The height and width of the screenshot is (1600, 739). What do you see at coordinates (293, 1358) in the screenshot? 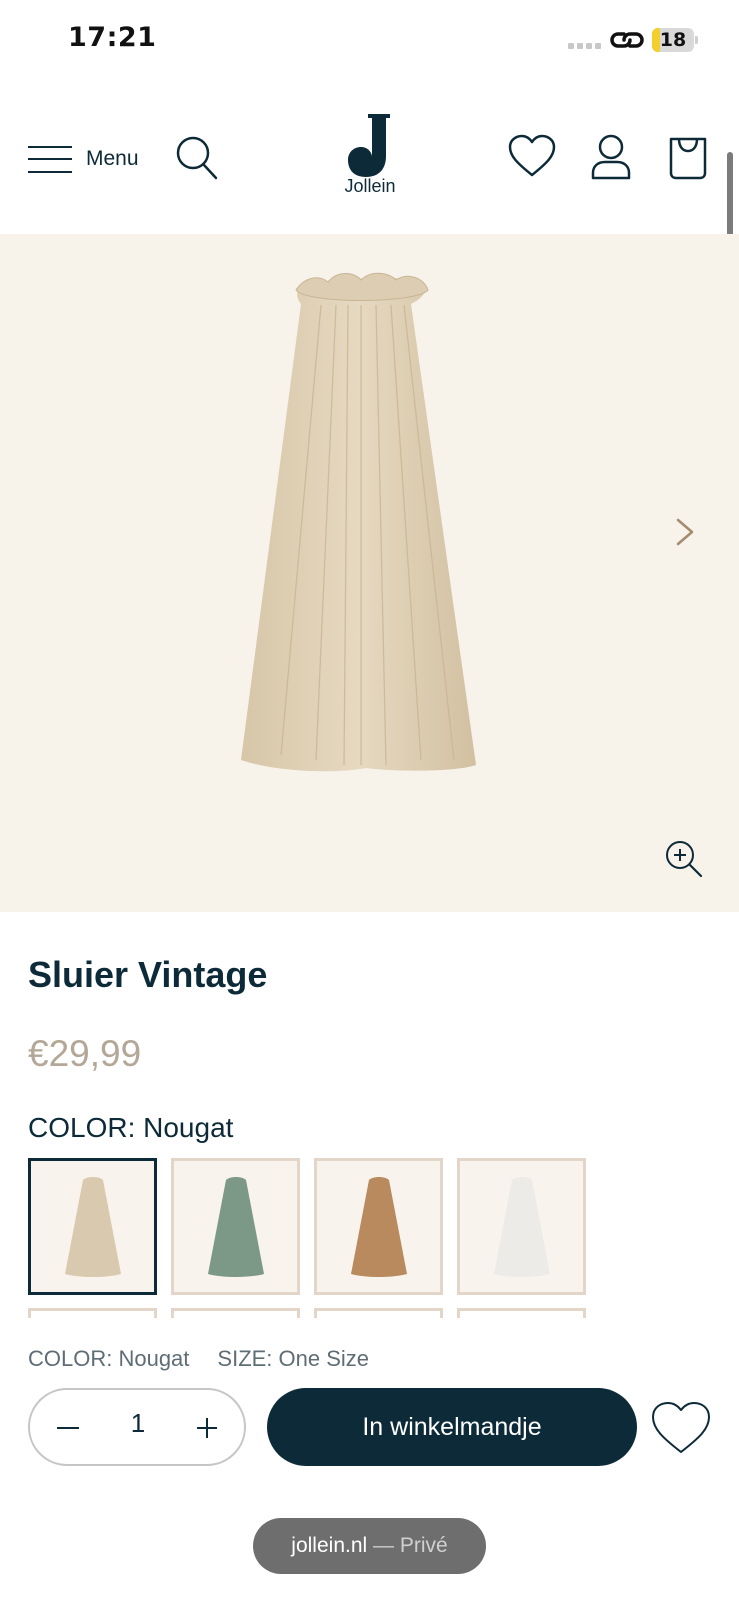
I see `size-summary: SIZE: One Size` at bounding box center [293, 1358].